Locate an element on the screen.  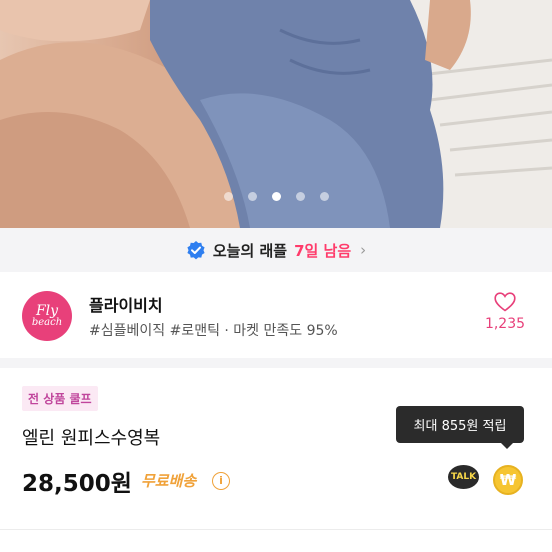
divider-line is located at coordinates (276, 529).